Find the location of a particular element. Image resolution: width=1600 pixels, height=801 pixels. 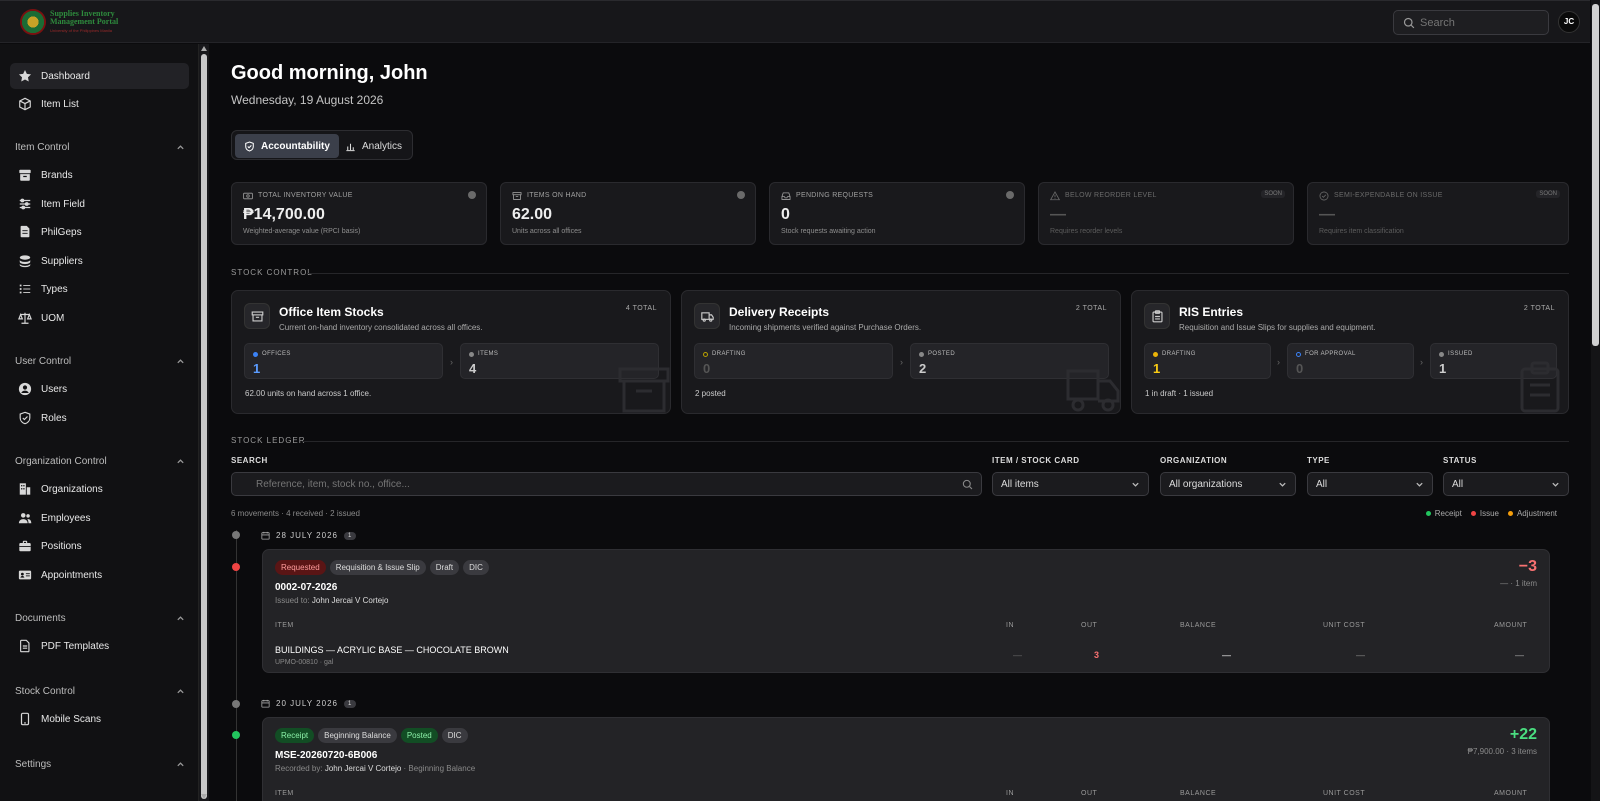

stat-offices: OFFICES 1 is located at coordinates (343, 361).